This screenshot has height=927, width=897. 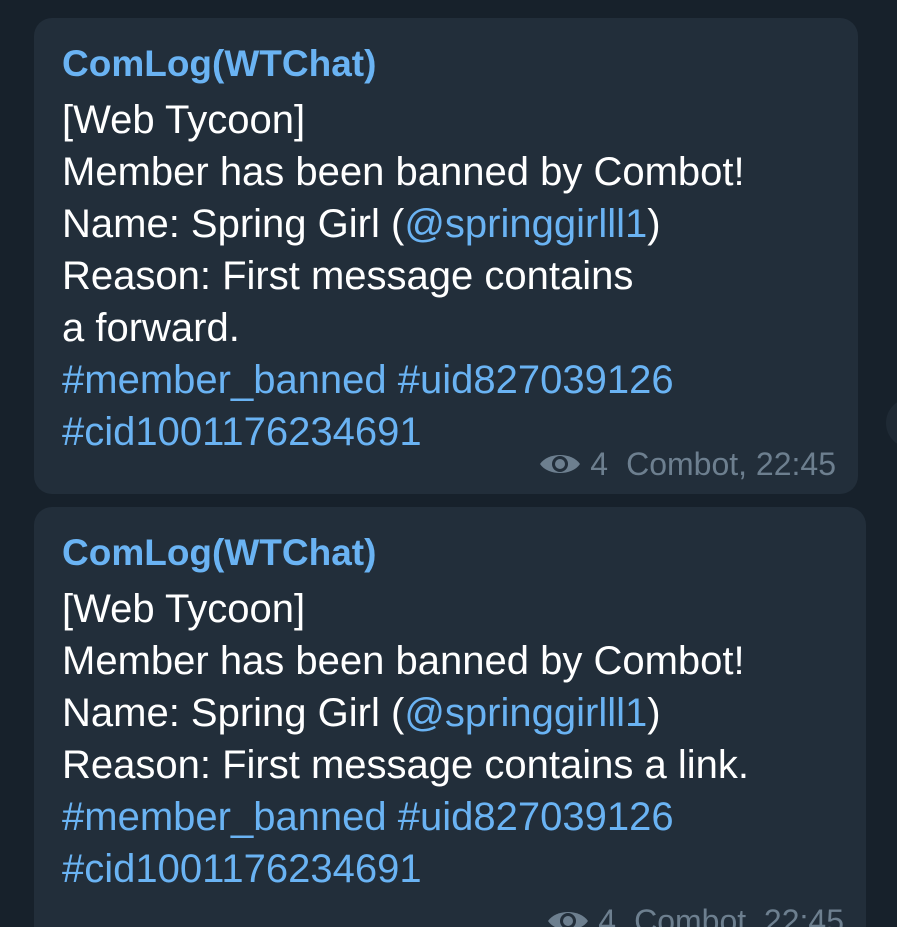 What do you see at coordinates (891, 423) in the screenshot?
I see `share-button` at bounding box center [891, 423].